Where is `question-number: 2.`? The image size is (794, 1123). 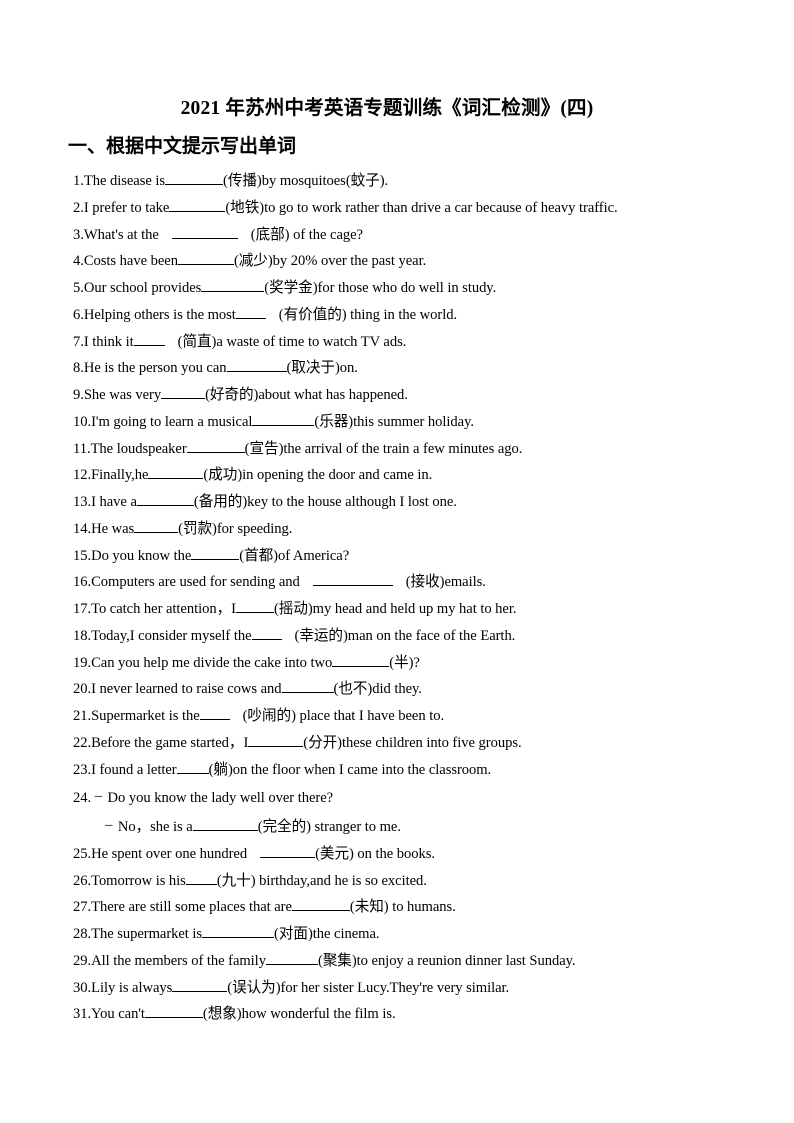 question-number: 2. is located at coordinates (78, 207).